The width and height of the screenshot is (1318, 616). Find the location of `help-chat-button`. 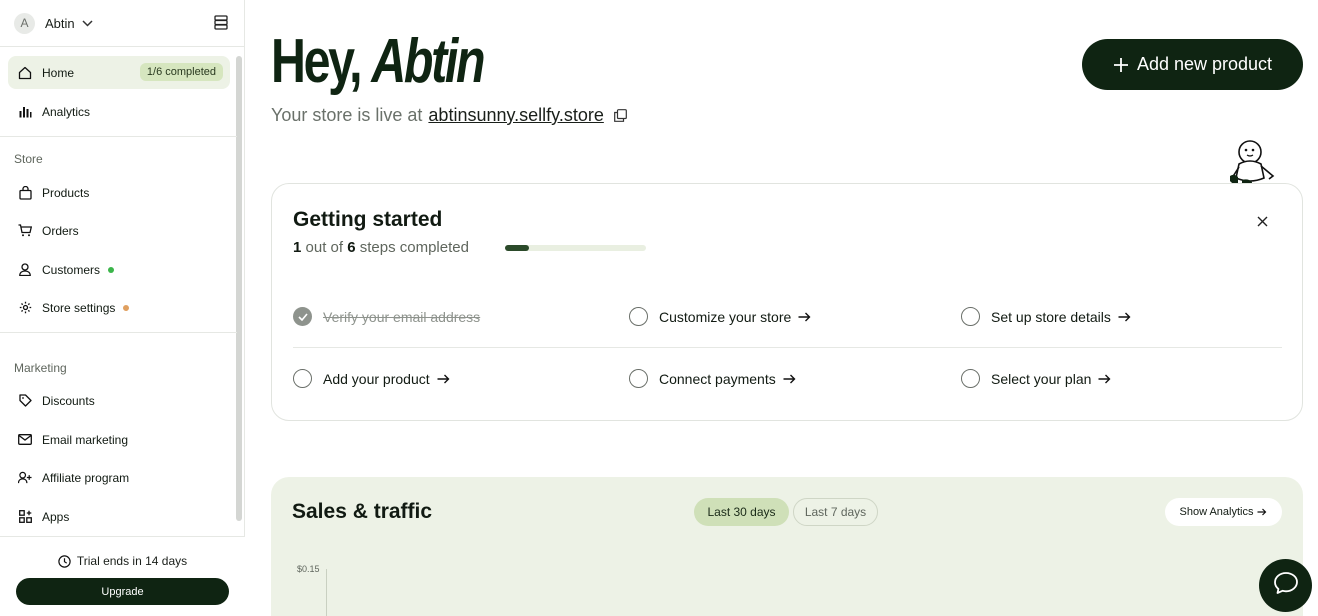

help-chat-button is located at coordinates (1285, 585).